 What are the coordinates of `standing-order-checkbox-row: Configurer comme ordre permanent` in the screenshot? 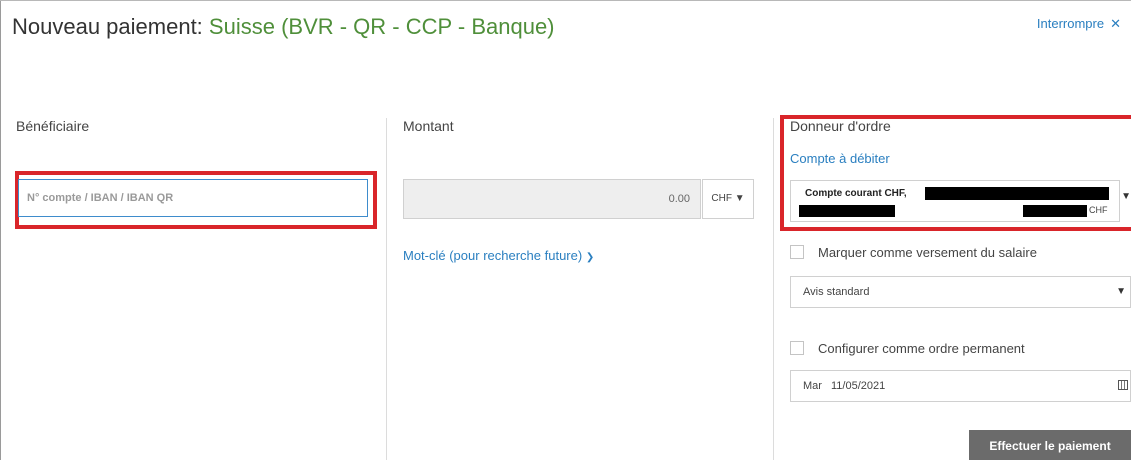 It's located at (907, 348).